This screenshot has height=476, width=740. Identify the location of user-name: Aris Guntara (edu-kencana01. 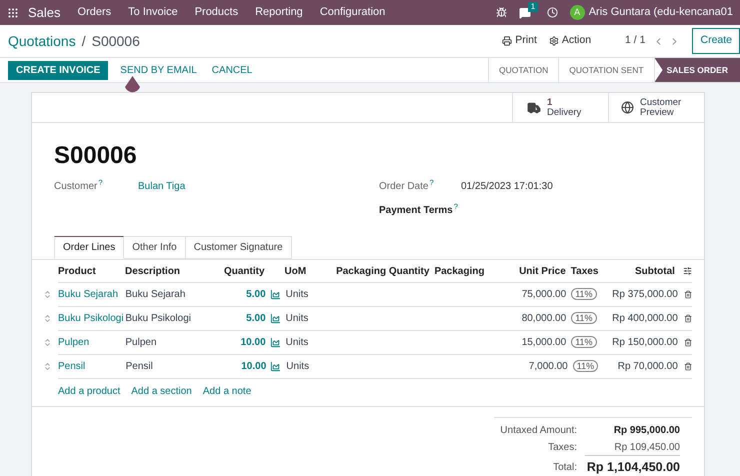
(660, 12).